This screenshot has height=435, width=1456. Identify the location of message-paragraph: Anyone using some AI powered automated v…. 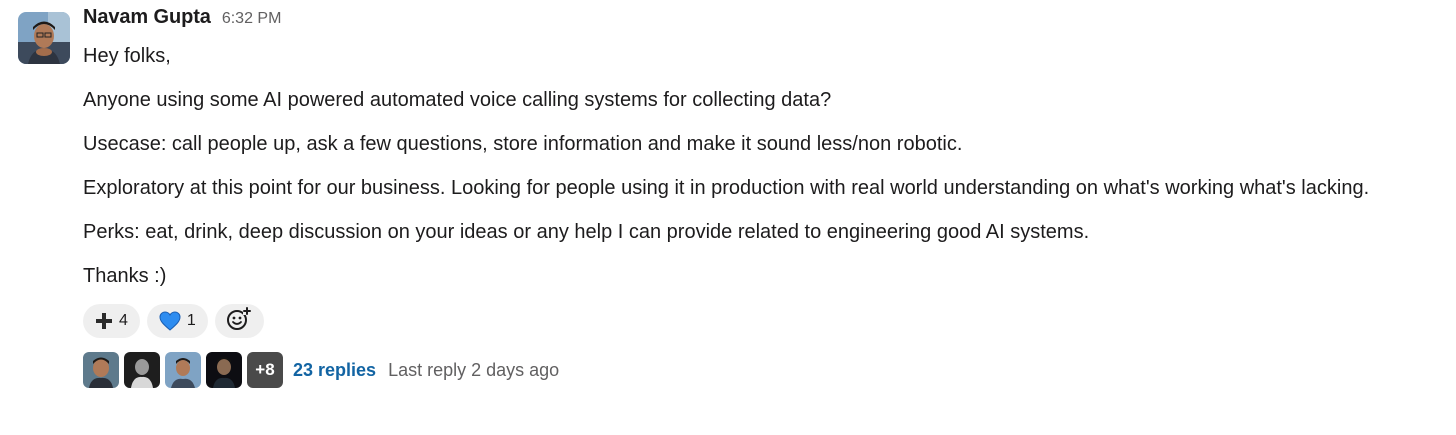
(457, 100).